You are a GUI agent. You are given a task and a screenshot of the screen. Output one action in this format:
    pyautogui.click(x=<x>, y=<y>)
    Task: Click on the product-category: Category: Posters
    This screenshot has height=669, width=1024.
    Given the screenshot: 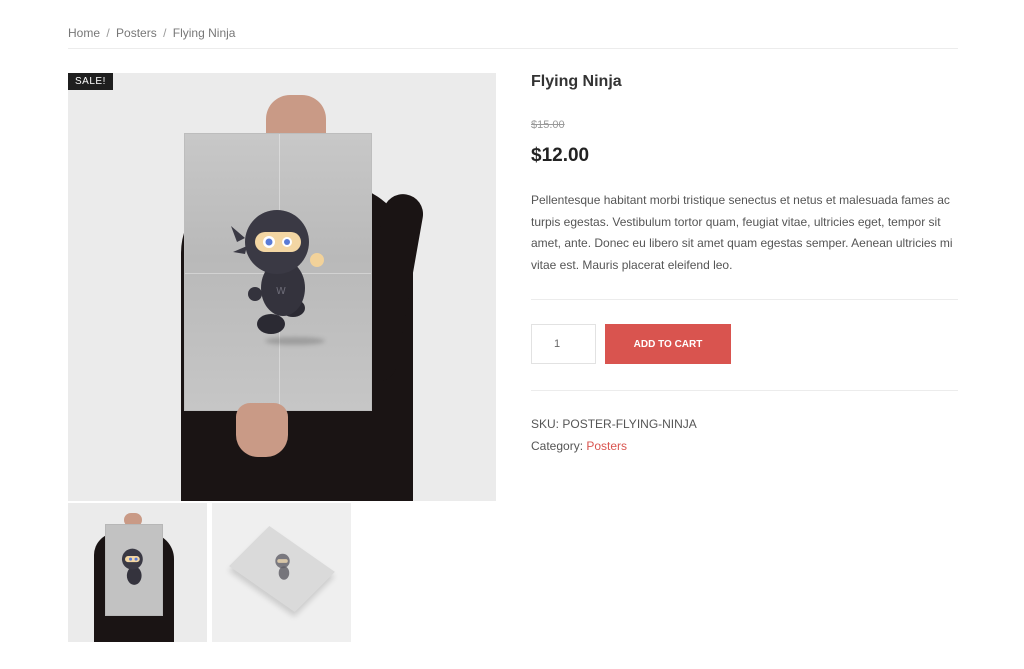 What is the action you would take?
    pyautogui.click(x=579, y=446)
    